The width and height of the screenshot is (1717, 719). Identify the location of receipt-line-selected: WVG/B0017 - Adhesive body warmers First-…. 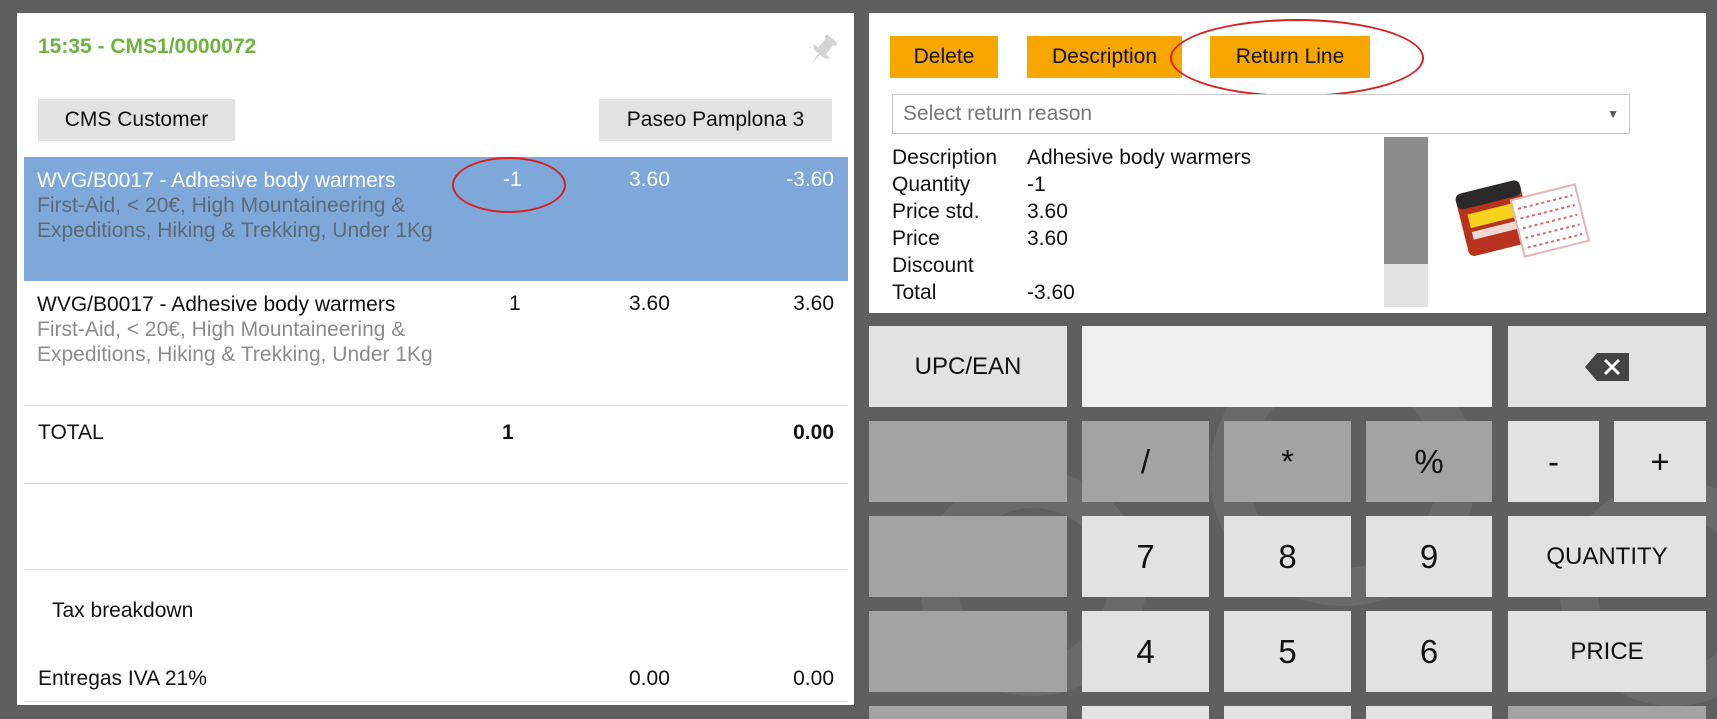
(436, 219).